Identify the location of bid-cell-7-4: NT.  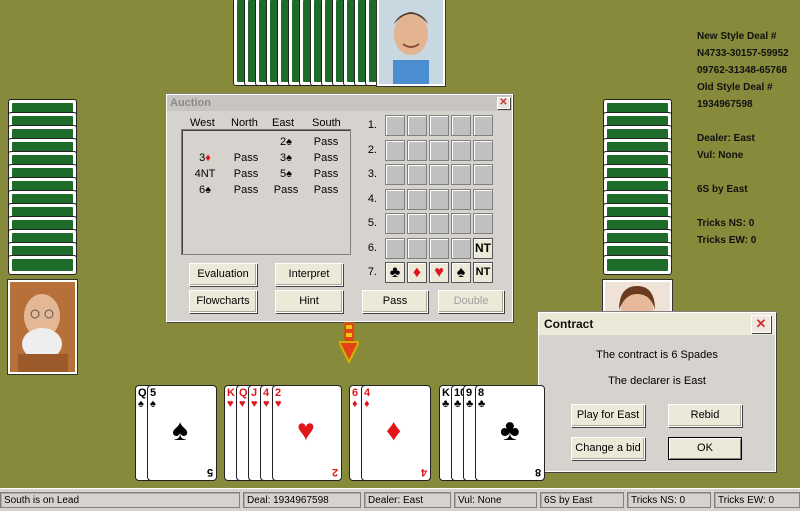
(483, 272).